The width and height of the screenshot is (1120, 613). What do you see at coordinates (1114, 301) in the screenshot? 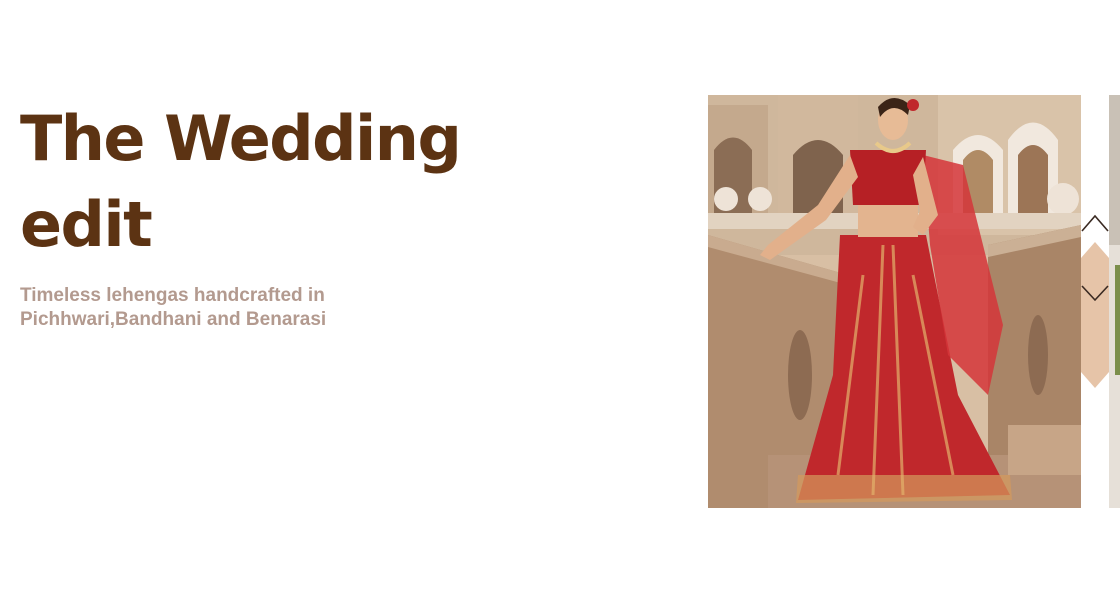
I see `carousel-next-slide-image` at bounding box center [1114, 301].